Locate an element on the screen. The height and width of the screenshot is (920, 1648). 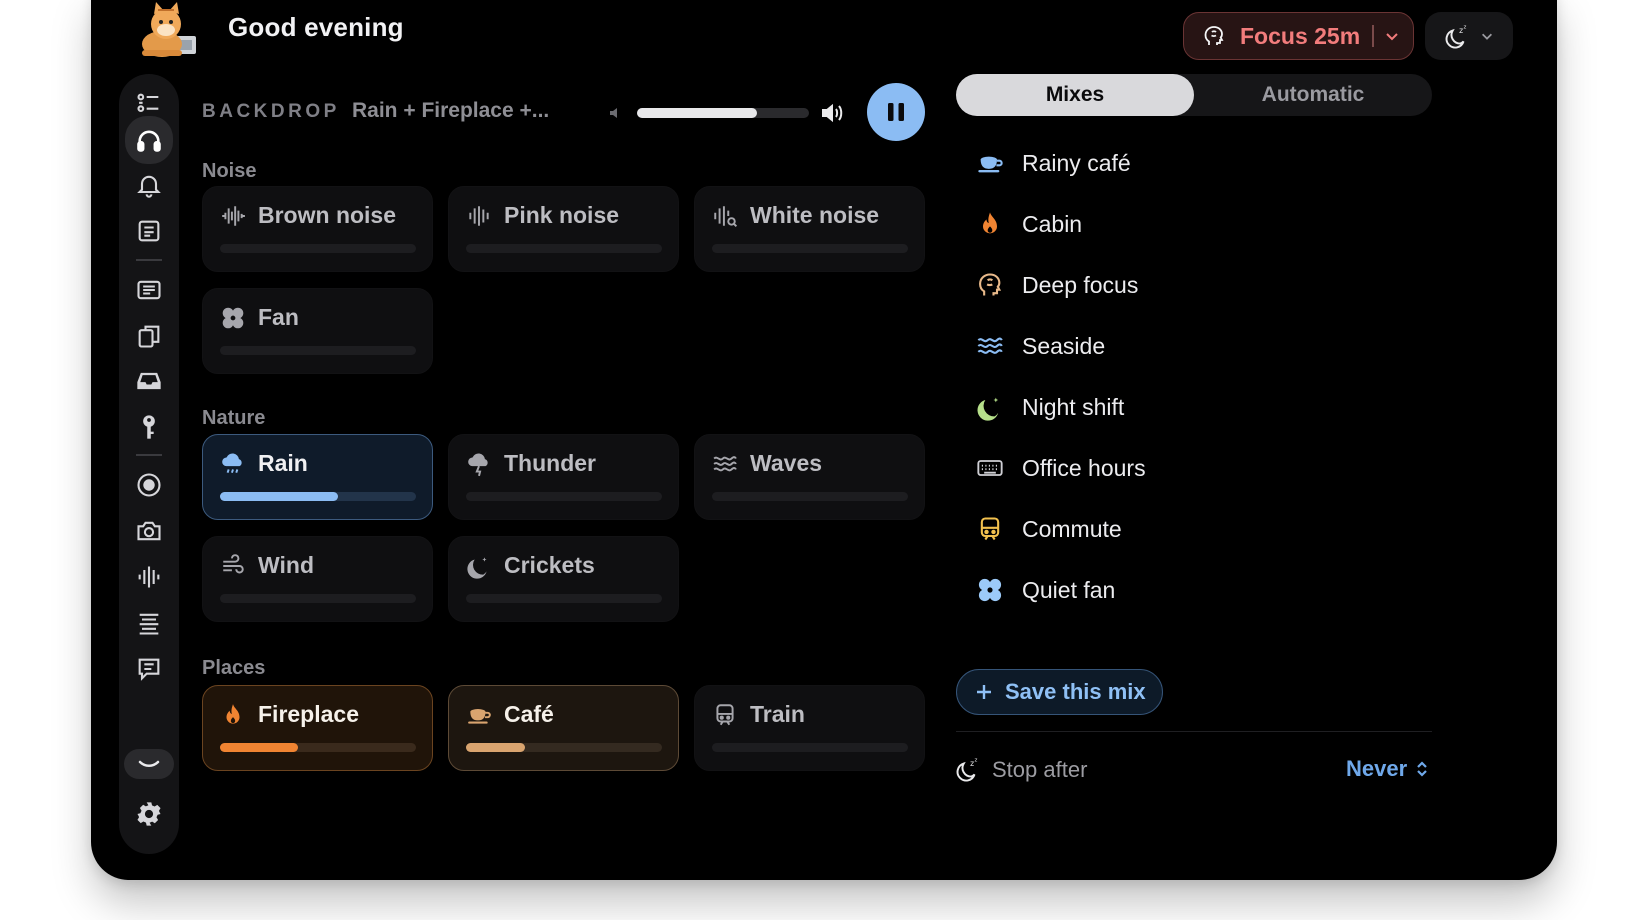
stop-after-select: Never is located at coordinates (1387, 769).